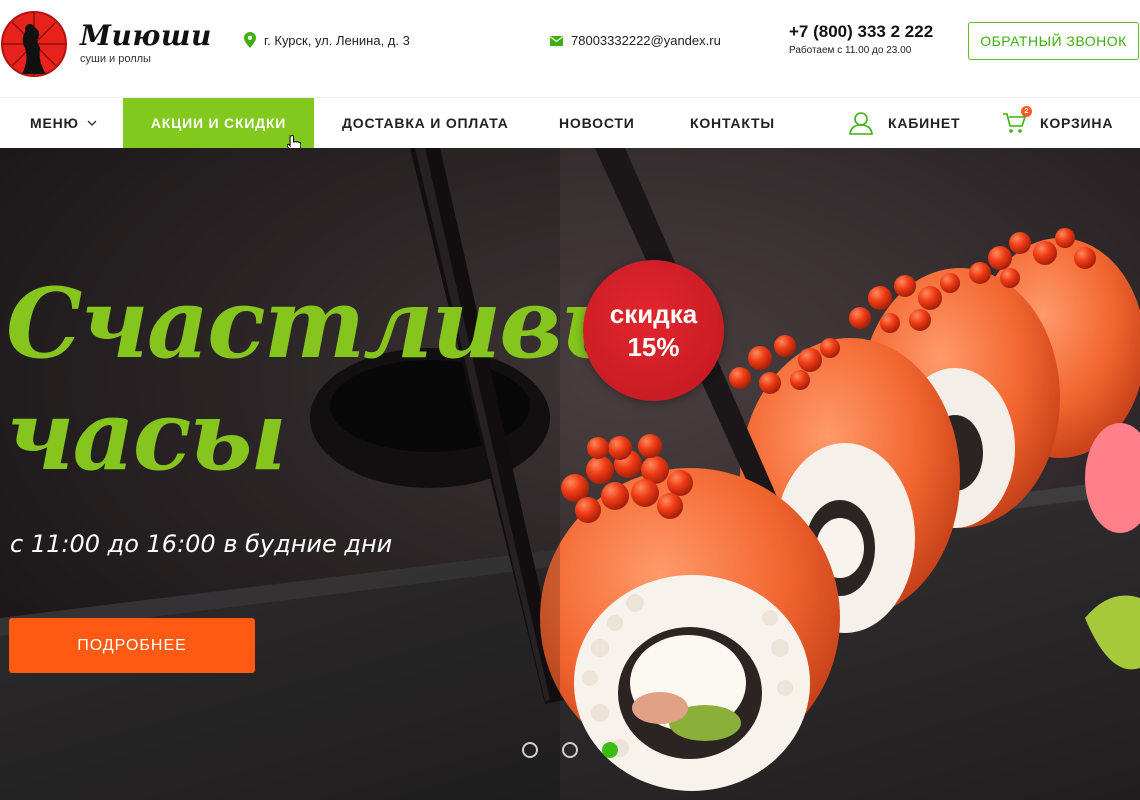 The image size is (1140, 800). I want to click on brand-name: Миюши, so click(146, 35).